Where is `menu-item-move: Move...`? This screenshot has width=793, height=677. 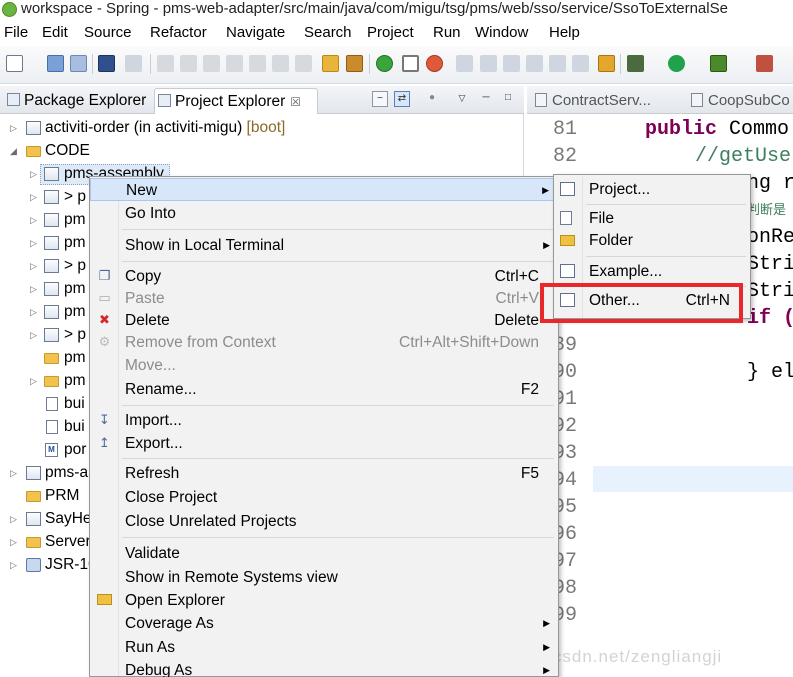 menu-item-move: Move... is located at coordinates (324, 365).